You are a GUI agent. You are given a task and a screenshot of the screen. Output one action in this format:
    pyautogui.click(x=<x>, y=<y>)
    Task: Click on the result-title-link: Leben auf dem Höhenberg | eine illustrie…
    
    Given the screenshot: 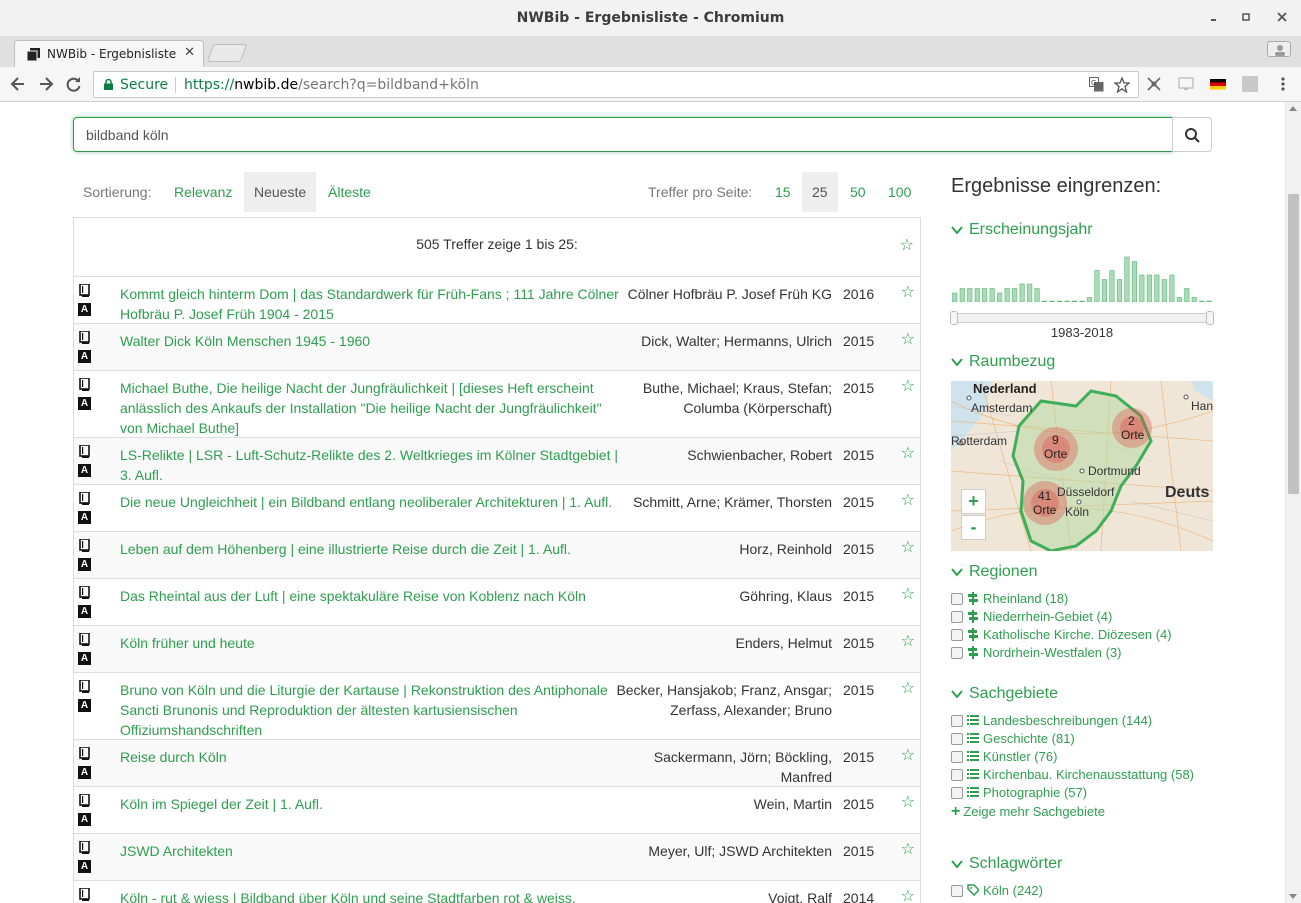 What is the action you would take?
    pyautogui.click(x=373, y=549)
    